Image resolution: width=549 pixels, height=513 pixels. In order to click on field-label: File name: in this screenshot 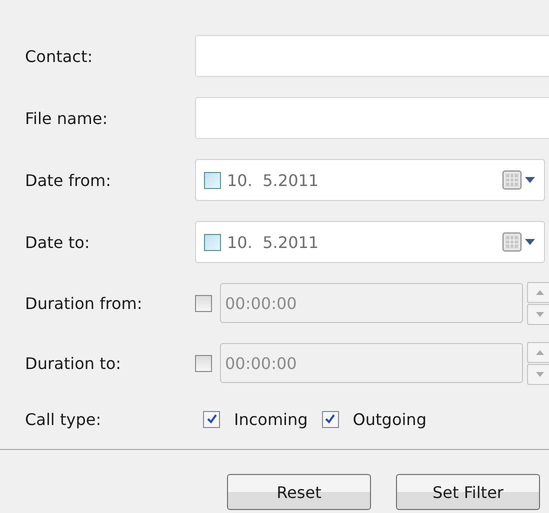, I will do `click(66, 118)`.